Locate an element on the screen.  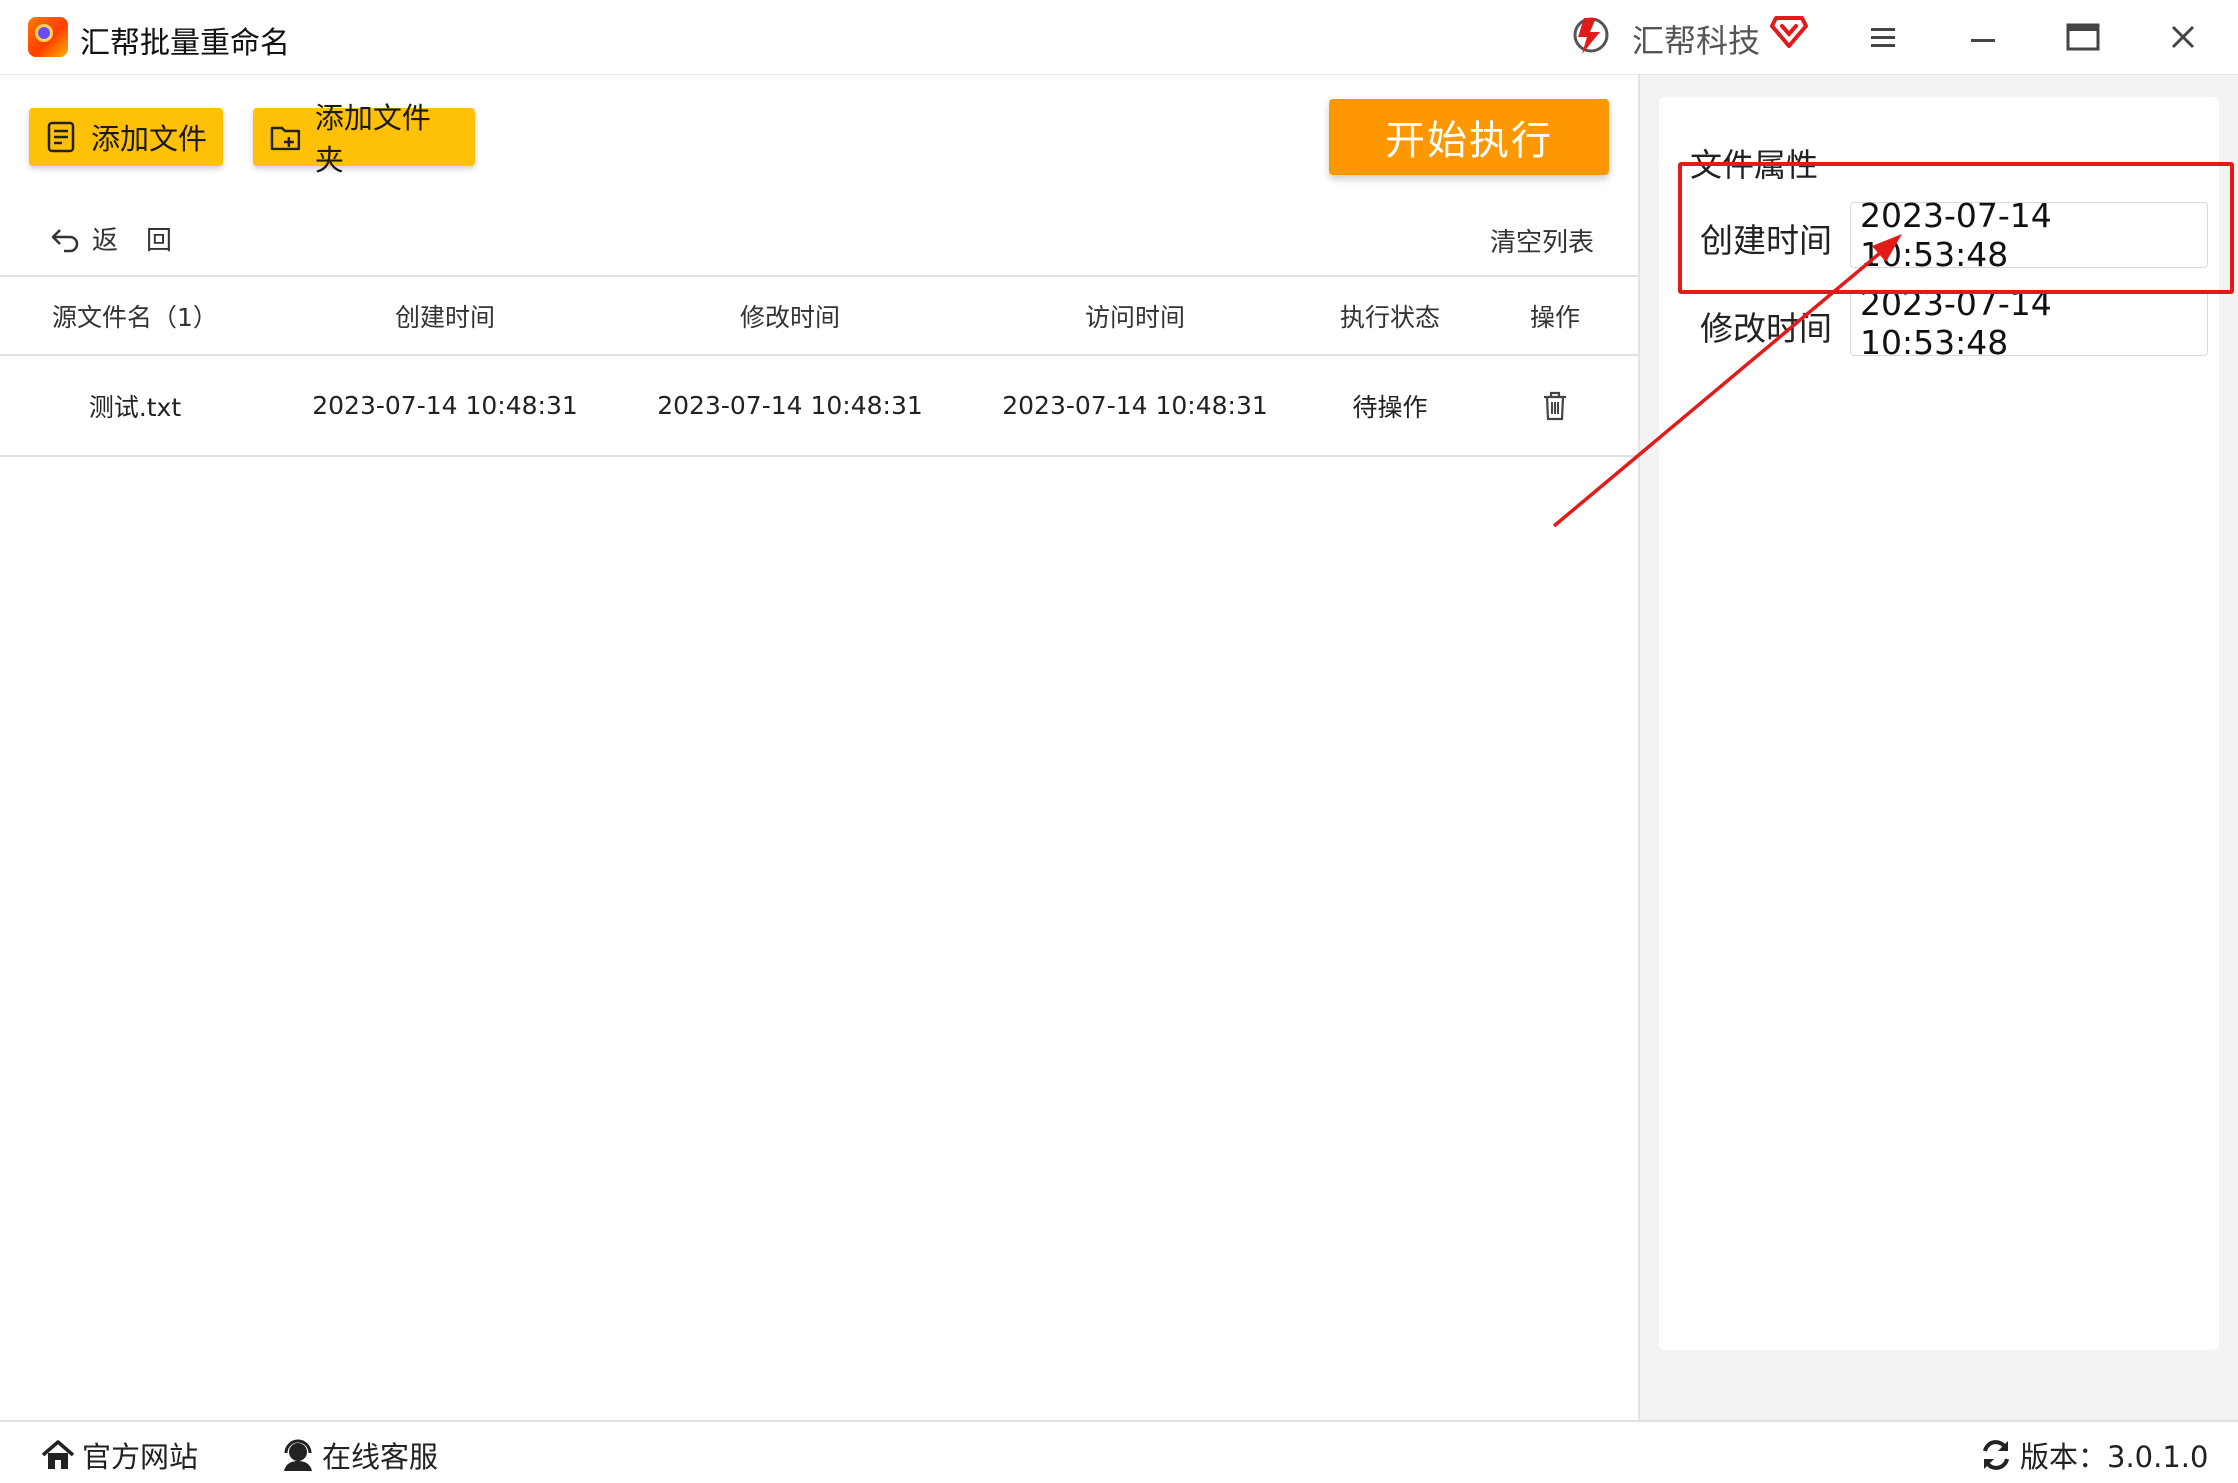
website-link: 官方网站 is located at coordinates (119, 1455).